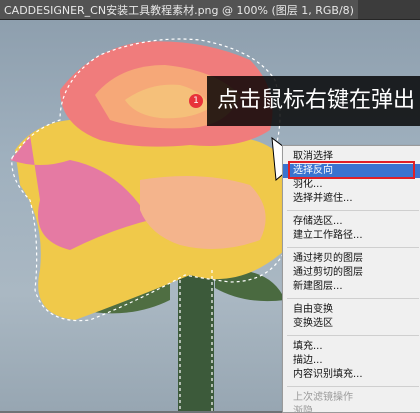 The width and height of the screenshot is (420, 413). I want to click on menu-item: 自由变换, so click(351, 310).